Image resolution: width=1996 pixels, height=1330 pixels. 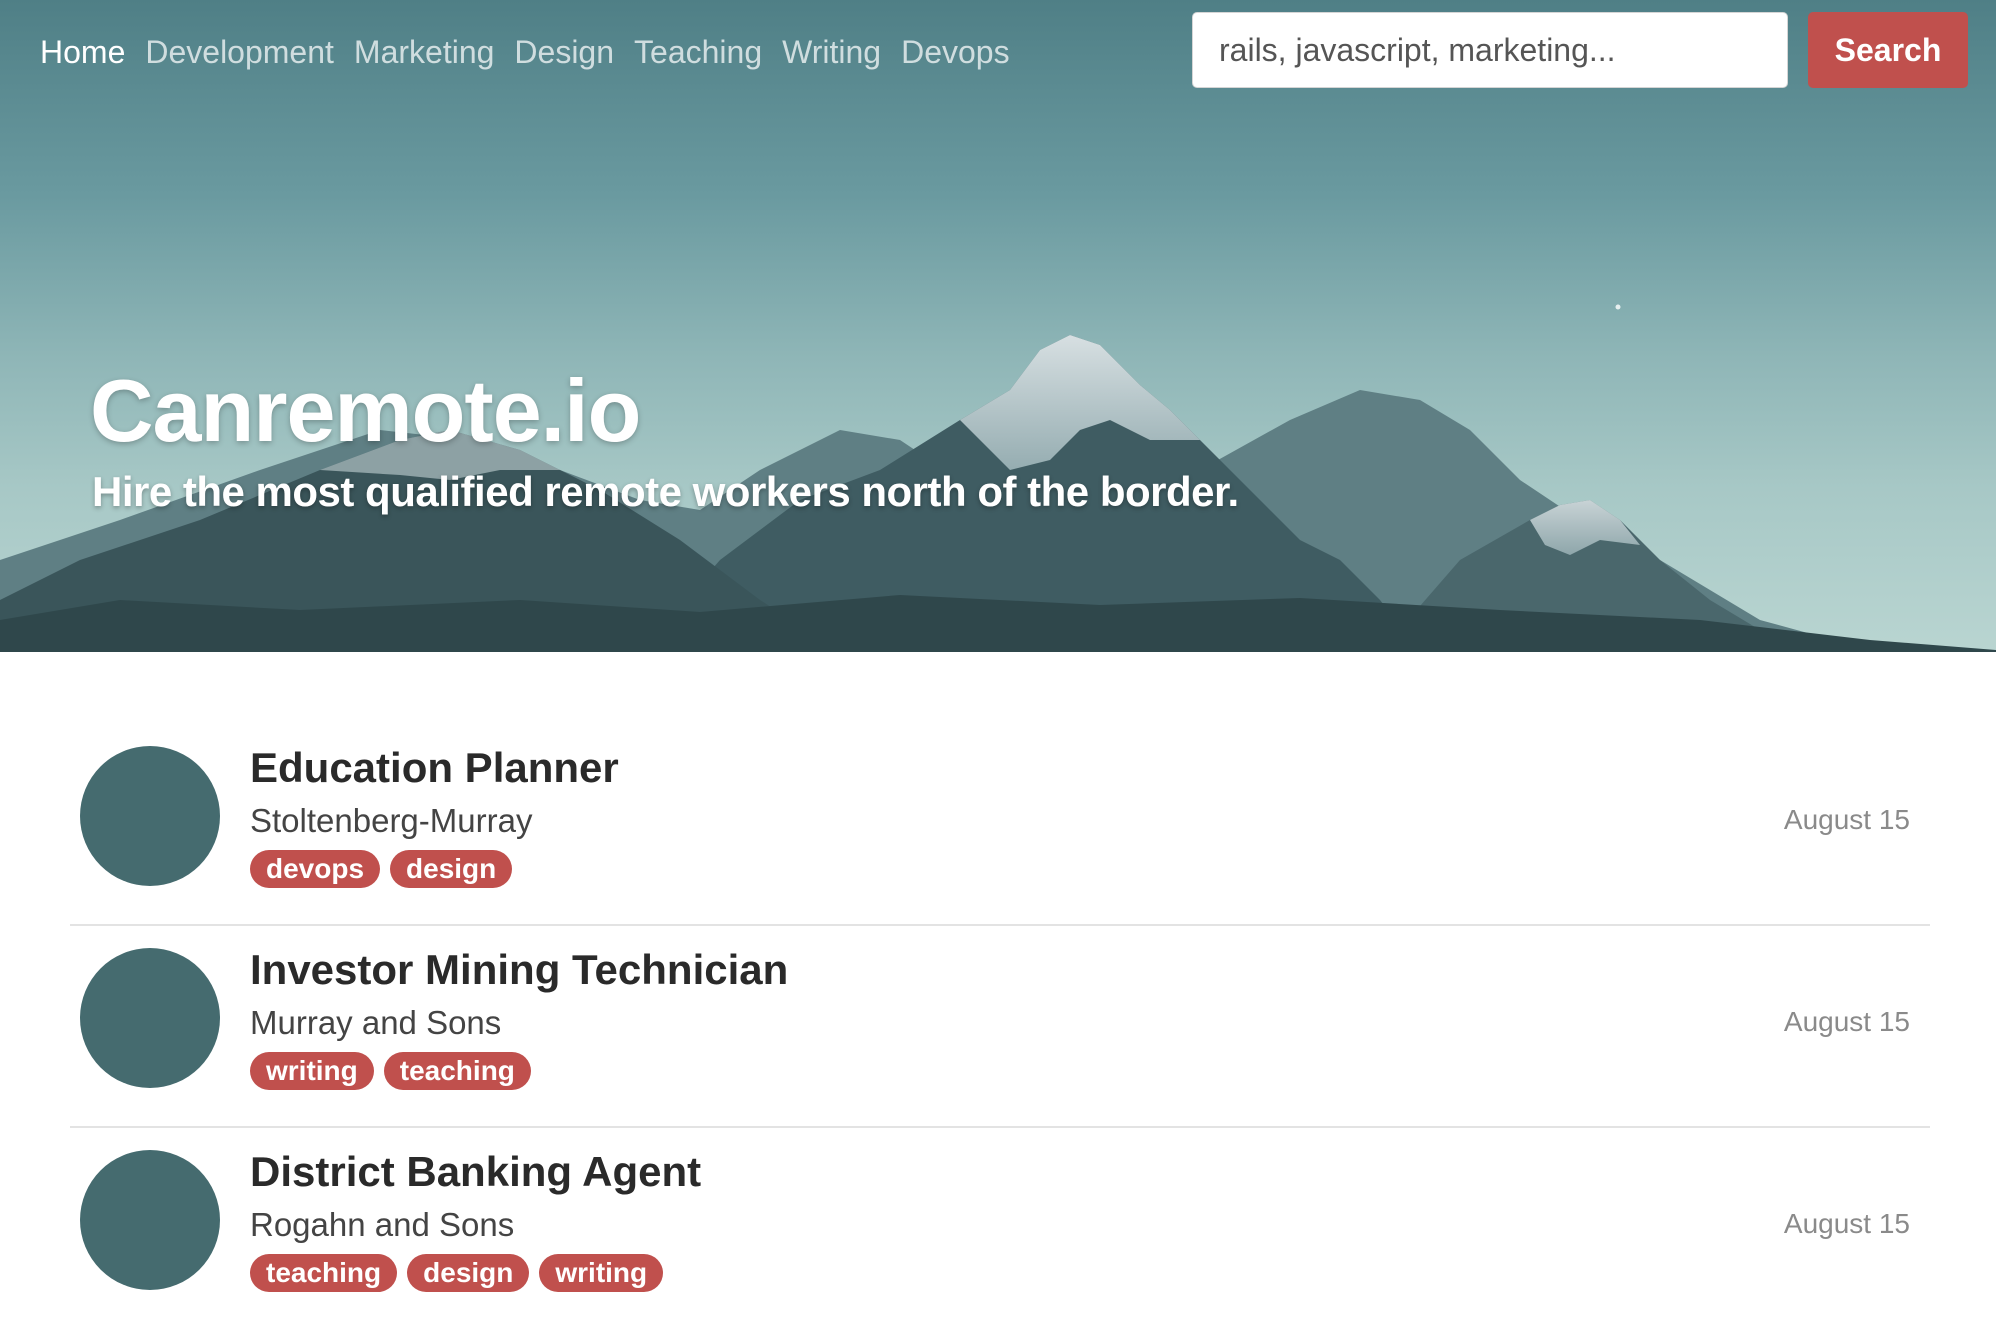 What do you see at coordinates (382, 1224) in the screenshot?
I see `company-name: Rogahn and Sons` at bounding box center [382, 1224].